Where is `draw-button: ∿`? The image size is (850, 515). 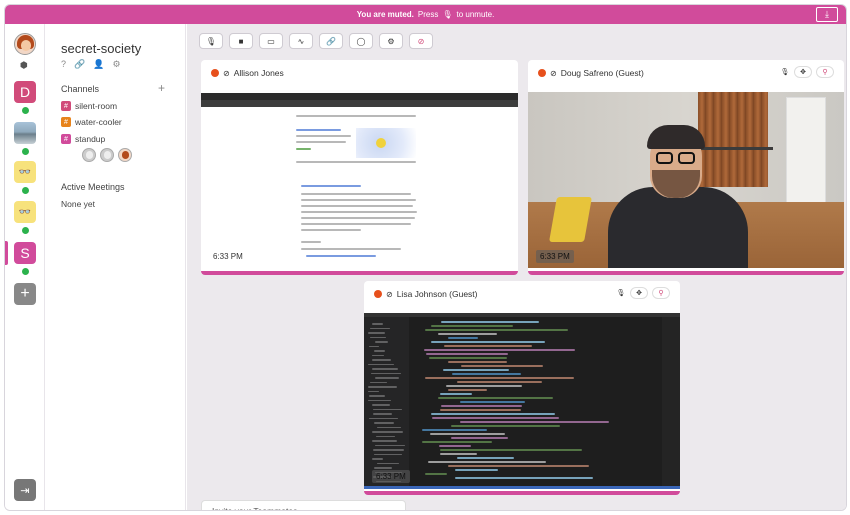 draw-button: ∿ is located at coordinates (301, 41).